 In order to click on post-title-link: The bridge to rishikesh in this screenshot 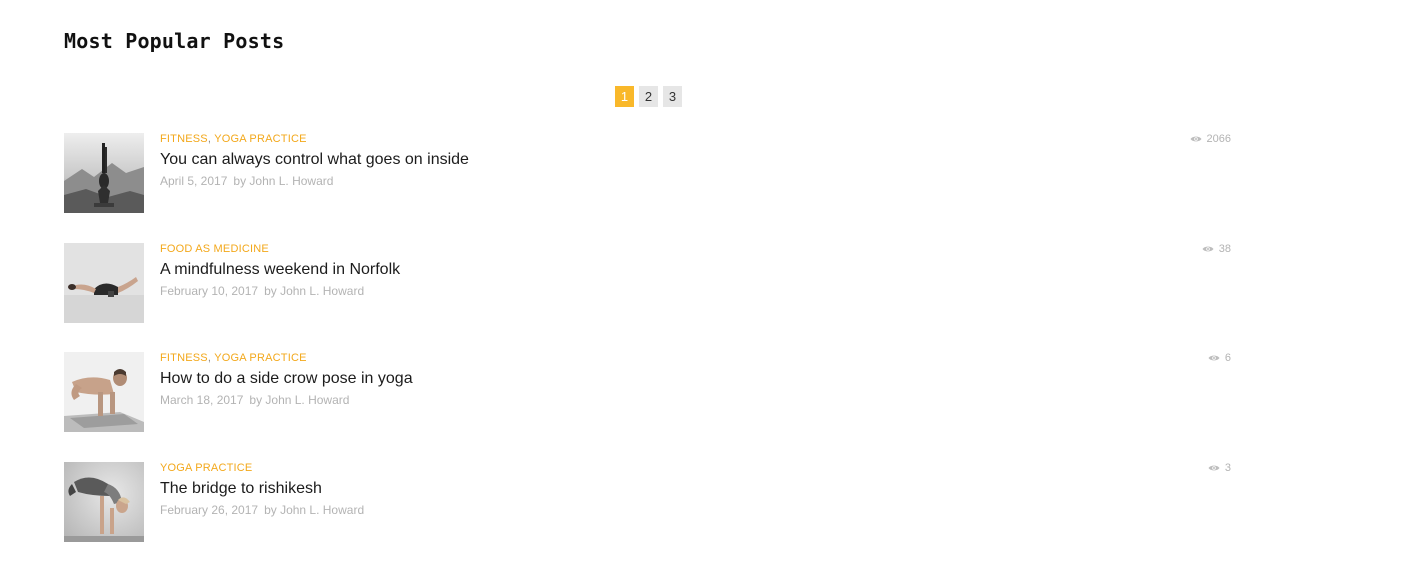, I will do `click(241, 489)`.